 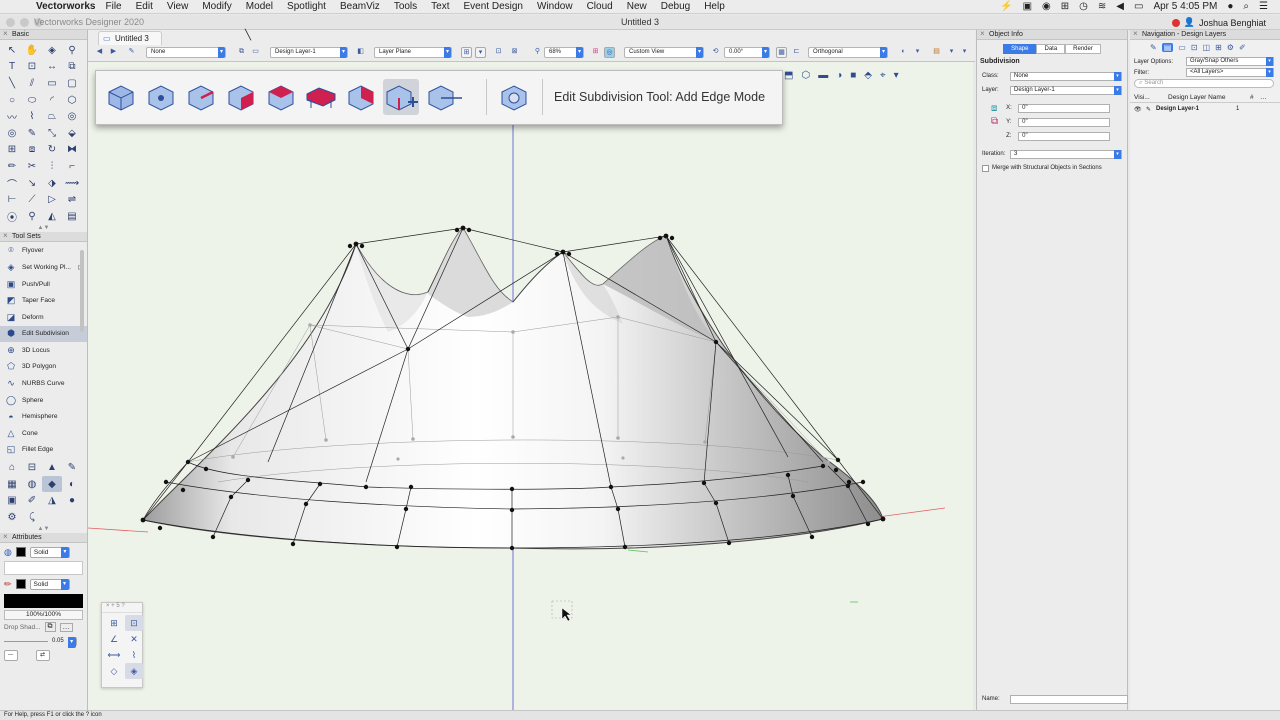 What do you see at coordinates (823, 75) in the screenshot?
I see `extrude-icon: ▬` at bounding box center [823, 75].